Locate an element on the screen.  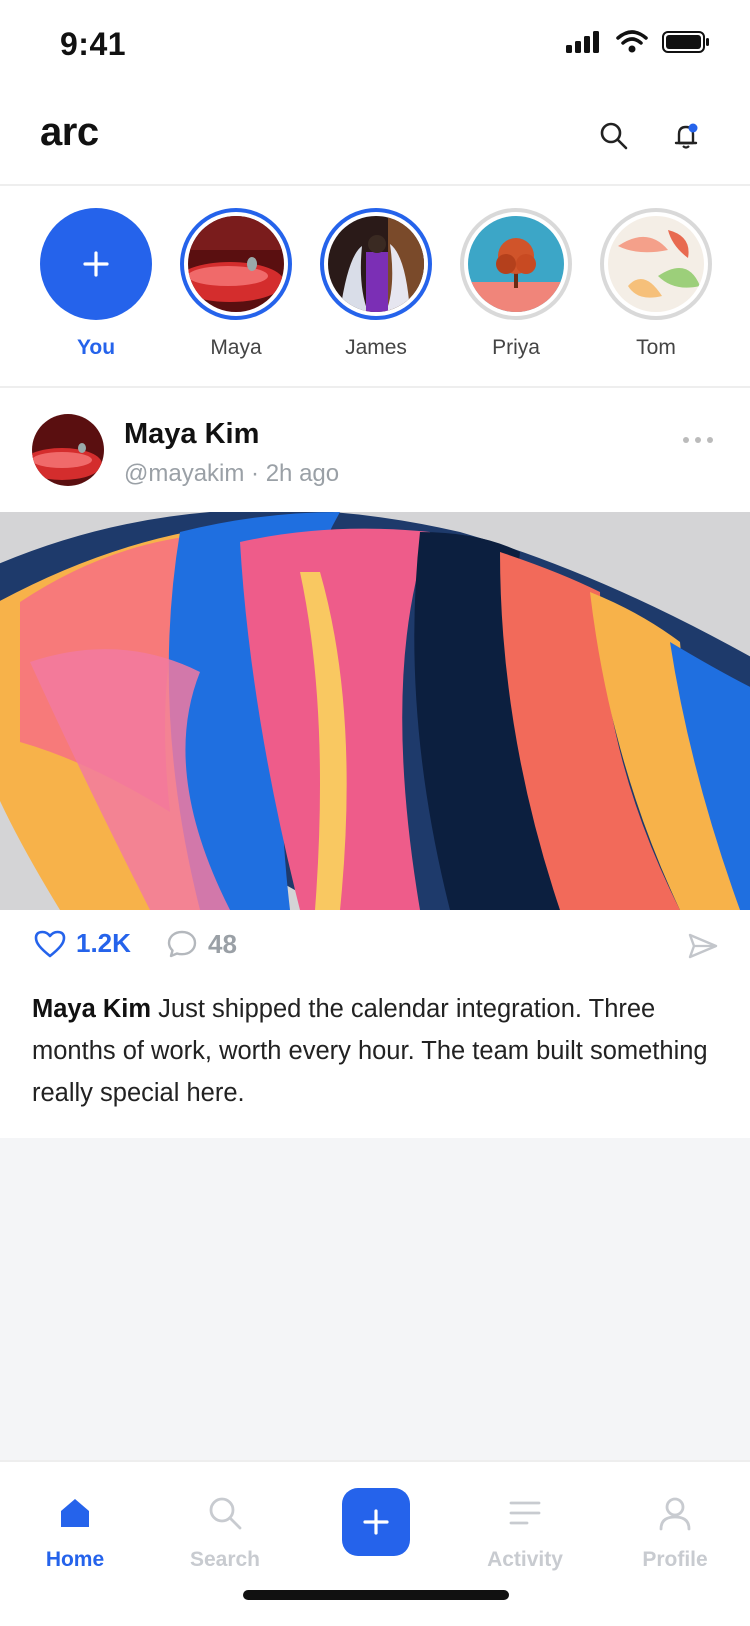
tab-bar: Home Search Activity Profile is located at coordinates (375, 1543).